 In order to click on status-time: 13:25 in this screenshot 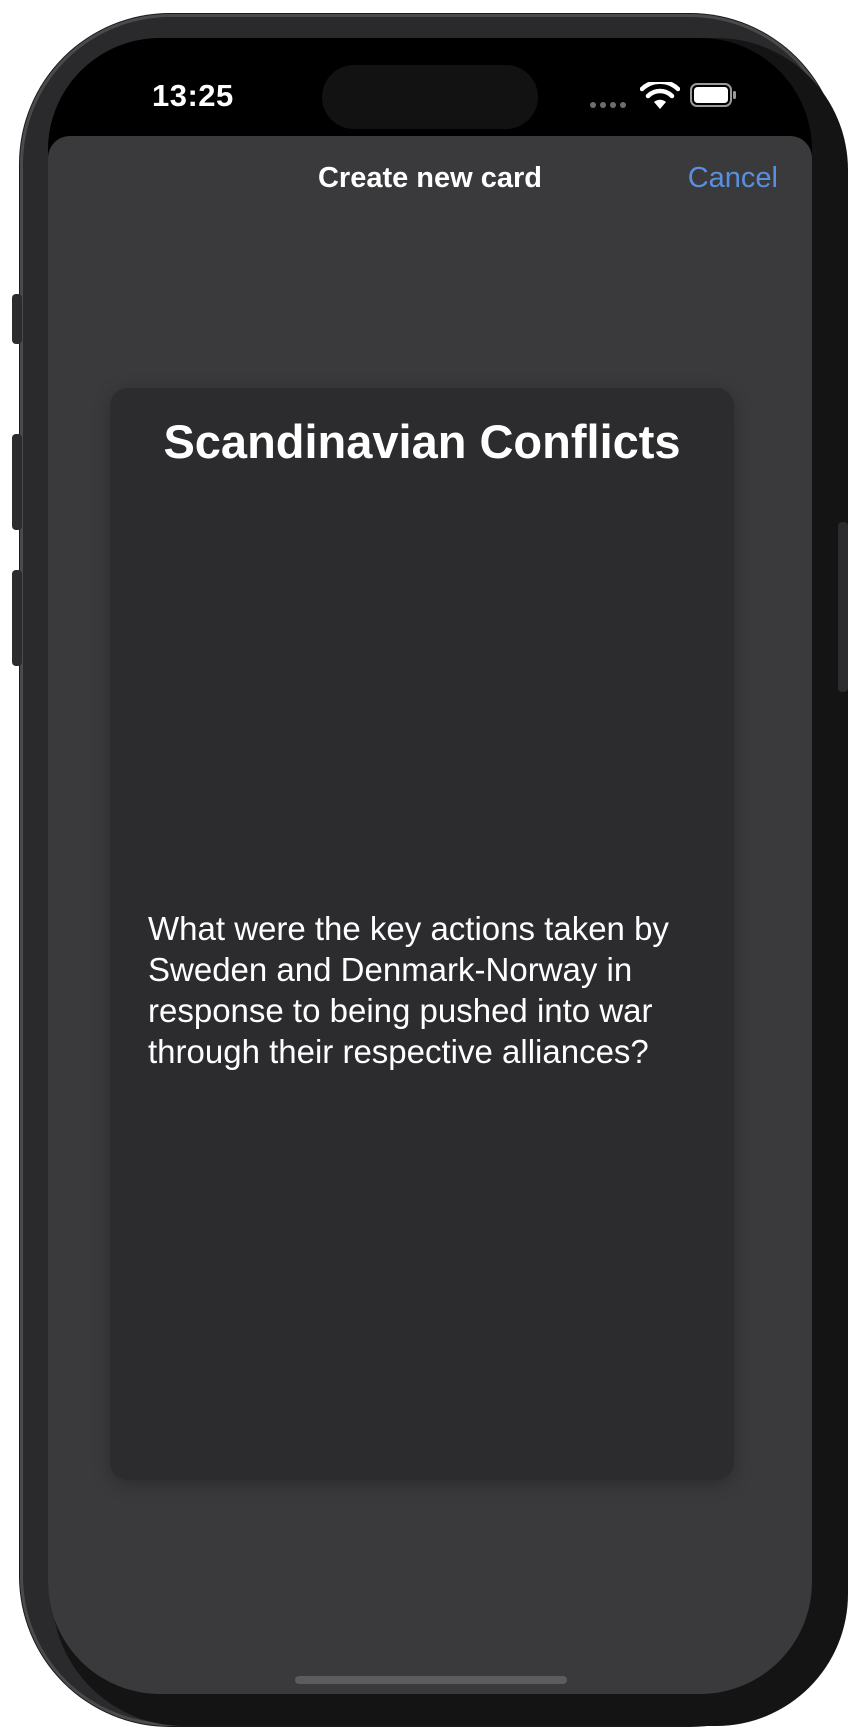, I will do `click(193, 95)`.